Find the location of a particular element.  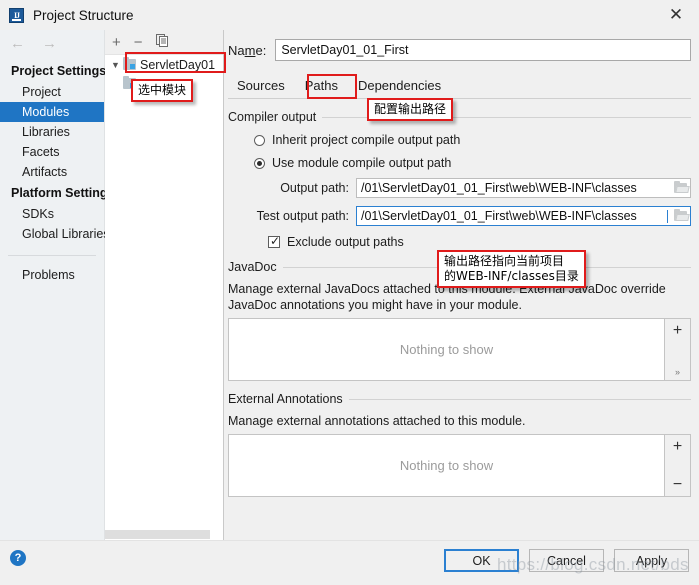

exclude-output-paths-label: Exclude output paths is located at coordinates (345, 242).